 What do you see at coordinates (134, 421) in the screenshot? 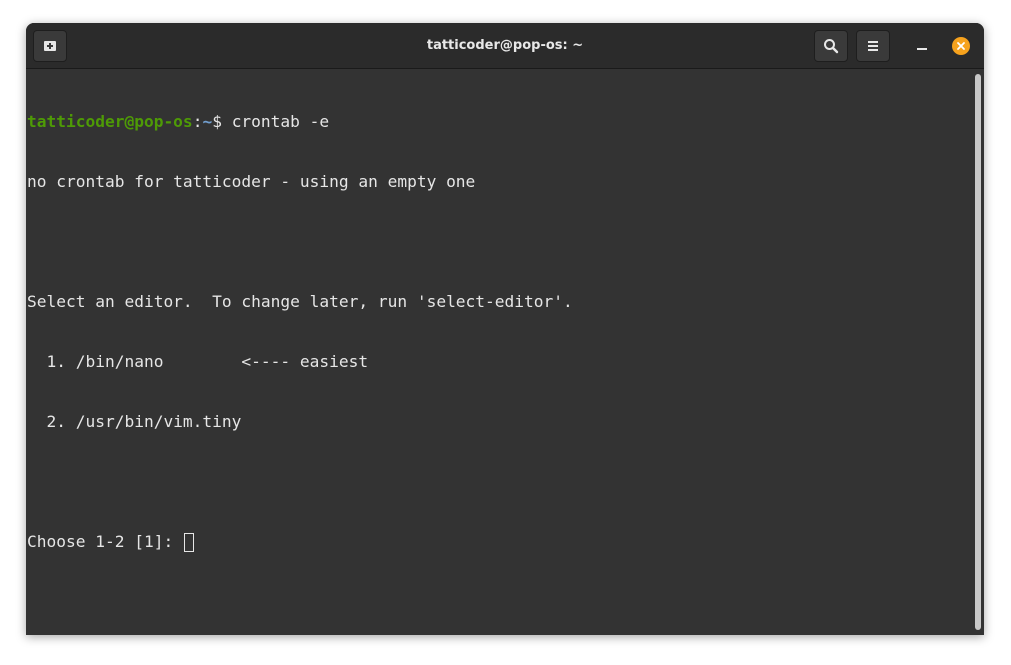
I see `output-line: 2. /usr/bin/vim.tiny` at bounding box center [134, 421].